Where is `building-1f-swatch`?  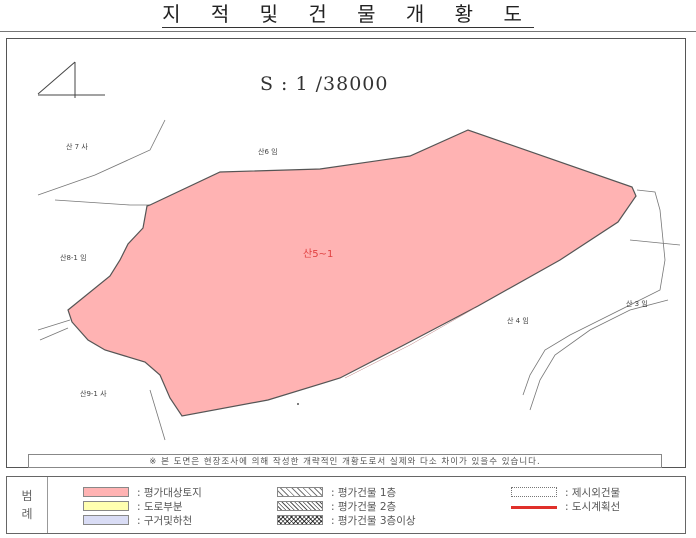
building-1f-swatch is located at coordinates (300, 492).